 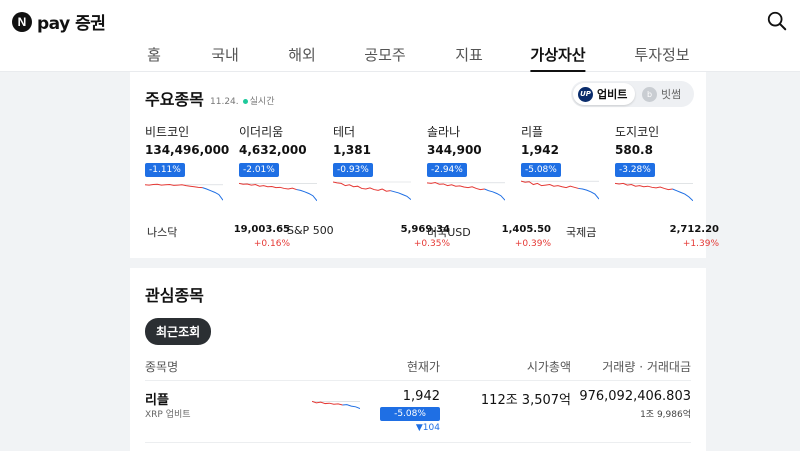 I want to click on nav-tab-ipo: 공모주, so click(x=384, y=58).